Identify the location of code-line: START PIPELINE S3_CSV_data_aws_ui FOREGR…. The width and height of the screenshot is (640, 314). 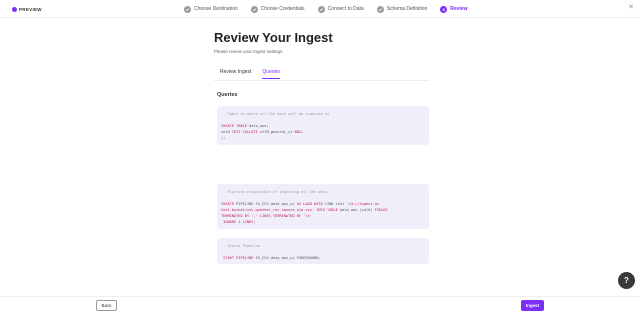
(272, 258).